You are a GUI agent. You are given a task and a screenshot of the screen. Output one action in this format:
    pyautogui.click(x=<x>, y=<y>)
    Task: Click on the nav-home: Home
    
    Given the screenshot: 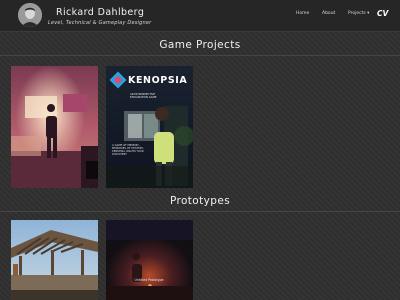 What is the action you would take?
    pyautogui.click(x=302, y=13)
    